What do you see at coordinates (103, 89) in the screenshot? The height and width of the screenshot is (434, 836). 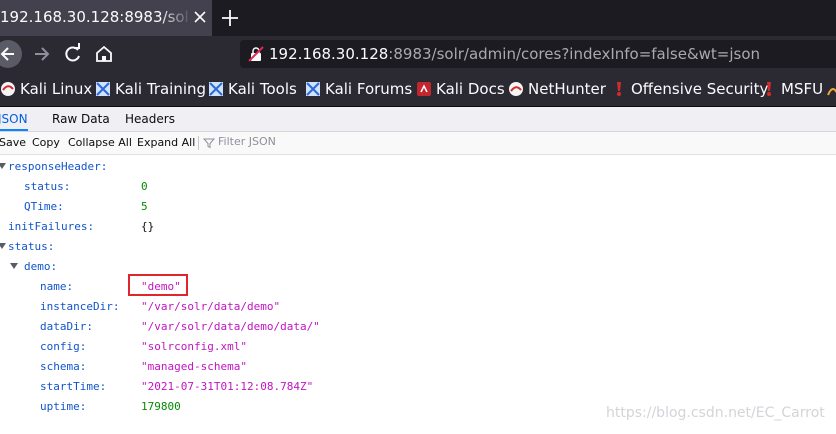 I see `kali-training-icon` at bounding box center [103, 89].